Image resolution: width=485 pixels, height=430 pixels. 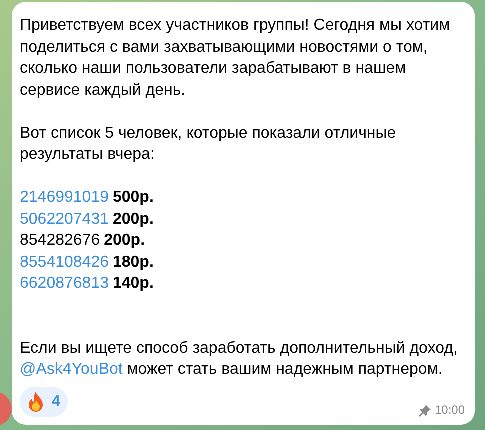 I want to click on message-time: 10:00, so click(x=449, y=410).